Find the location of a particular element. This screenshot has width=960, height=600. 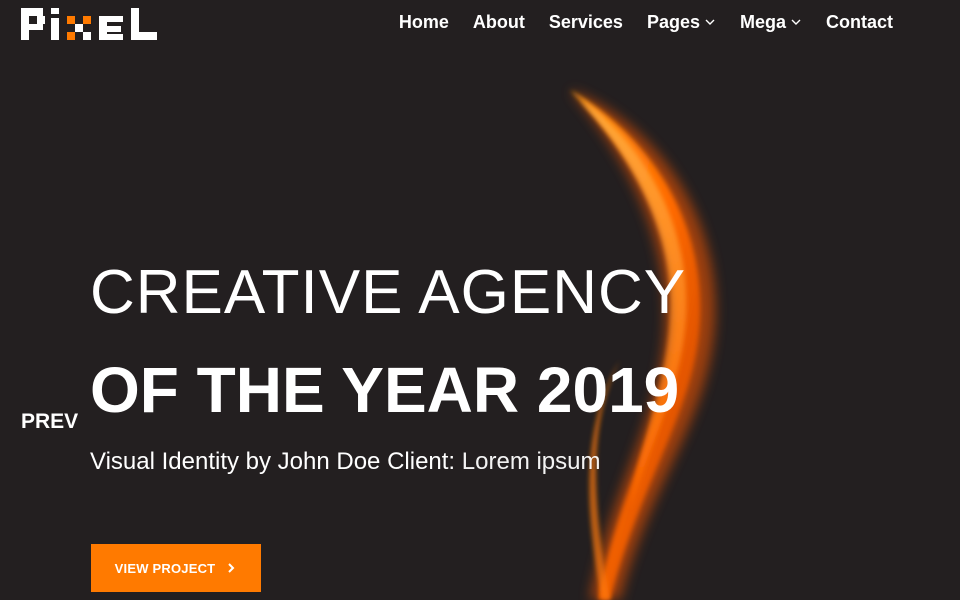

main-nav: Home About Services Pages Mega Contact is located at coordinates (646, 22).